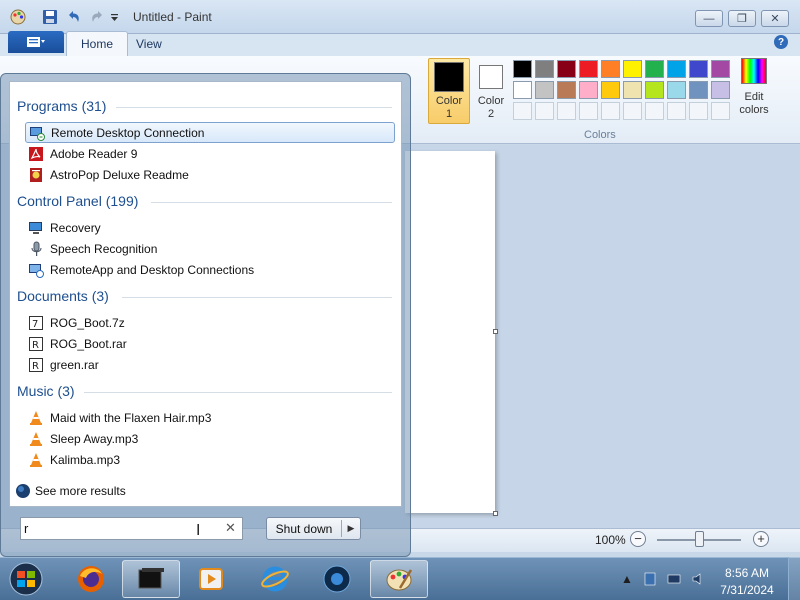 Image resolution: width=800 pixels, height=600 pixels. Describe the element at coordinates (230, 528) in the screenshot. I see `clear-search-icon: ✕` at that location.